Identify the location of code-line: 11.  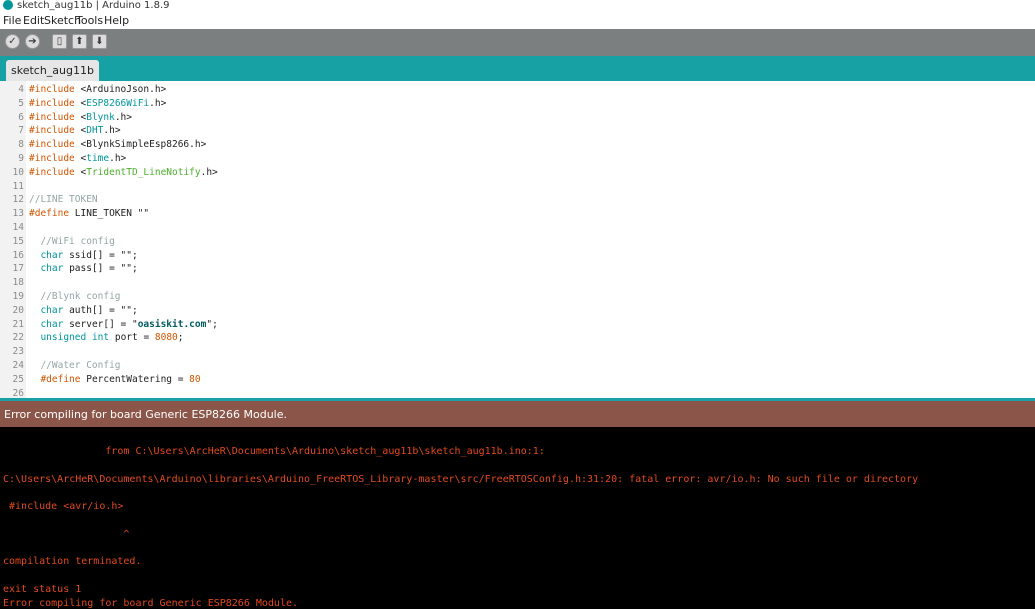
(517, 187).